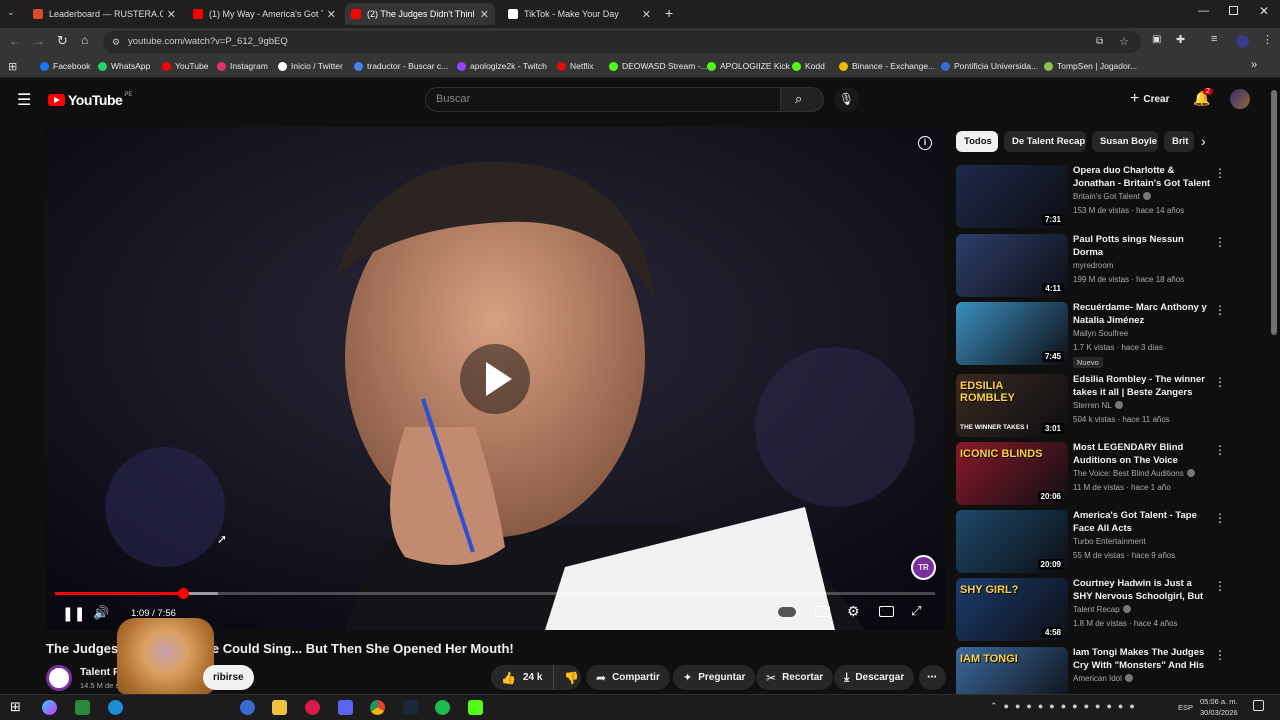 The width and height of the screenshot is (1280, 720). Describe the element at coordinates (1219, 712) in the screenshot. I see `clock-date: 30/03/2026` at that location.